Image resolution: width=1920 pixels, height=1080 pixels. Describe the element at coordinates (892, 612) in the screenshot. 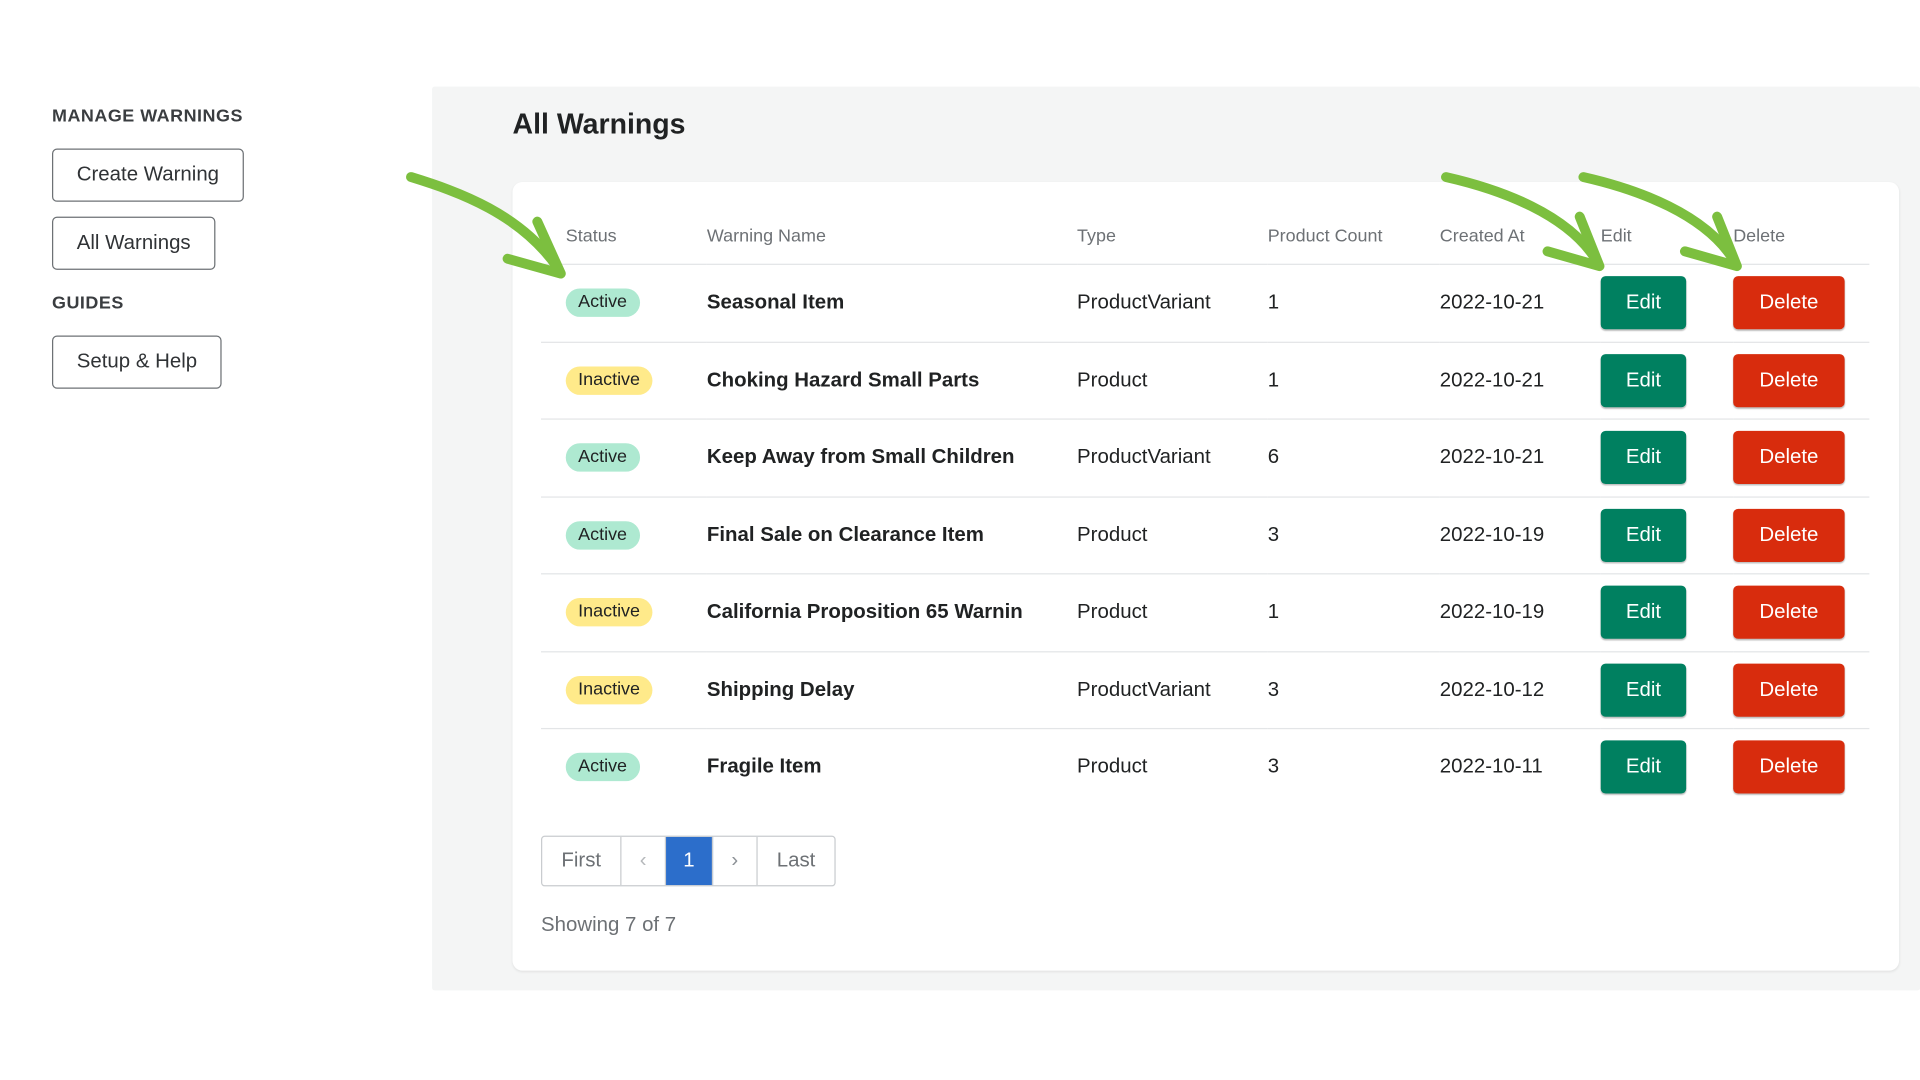

I see `warning-name-cell: California Proposition 65 Warnin` at that location.